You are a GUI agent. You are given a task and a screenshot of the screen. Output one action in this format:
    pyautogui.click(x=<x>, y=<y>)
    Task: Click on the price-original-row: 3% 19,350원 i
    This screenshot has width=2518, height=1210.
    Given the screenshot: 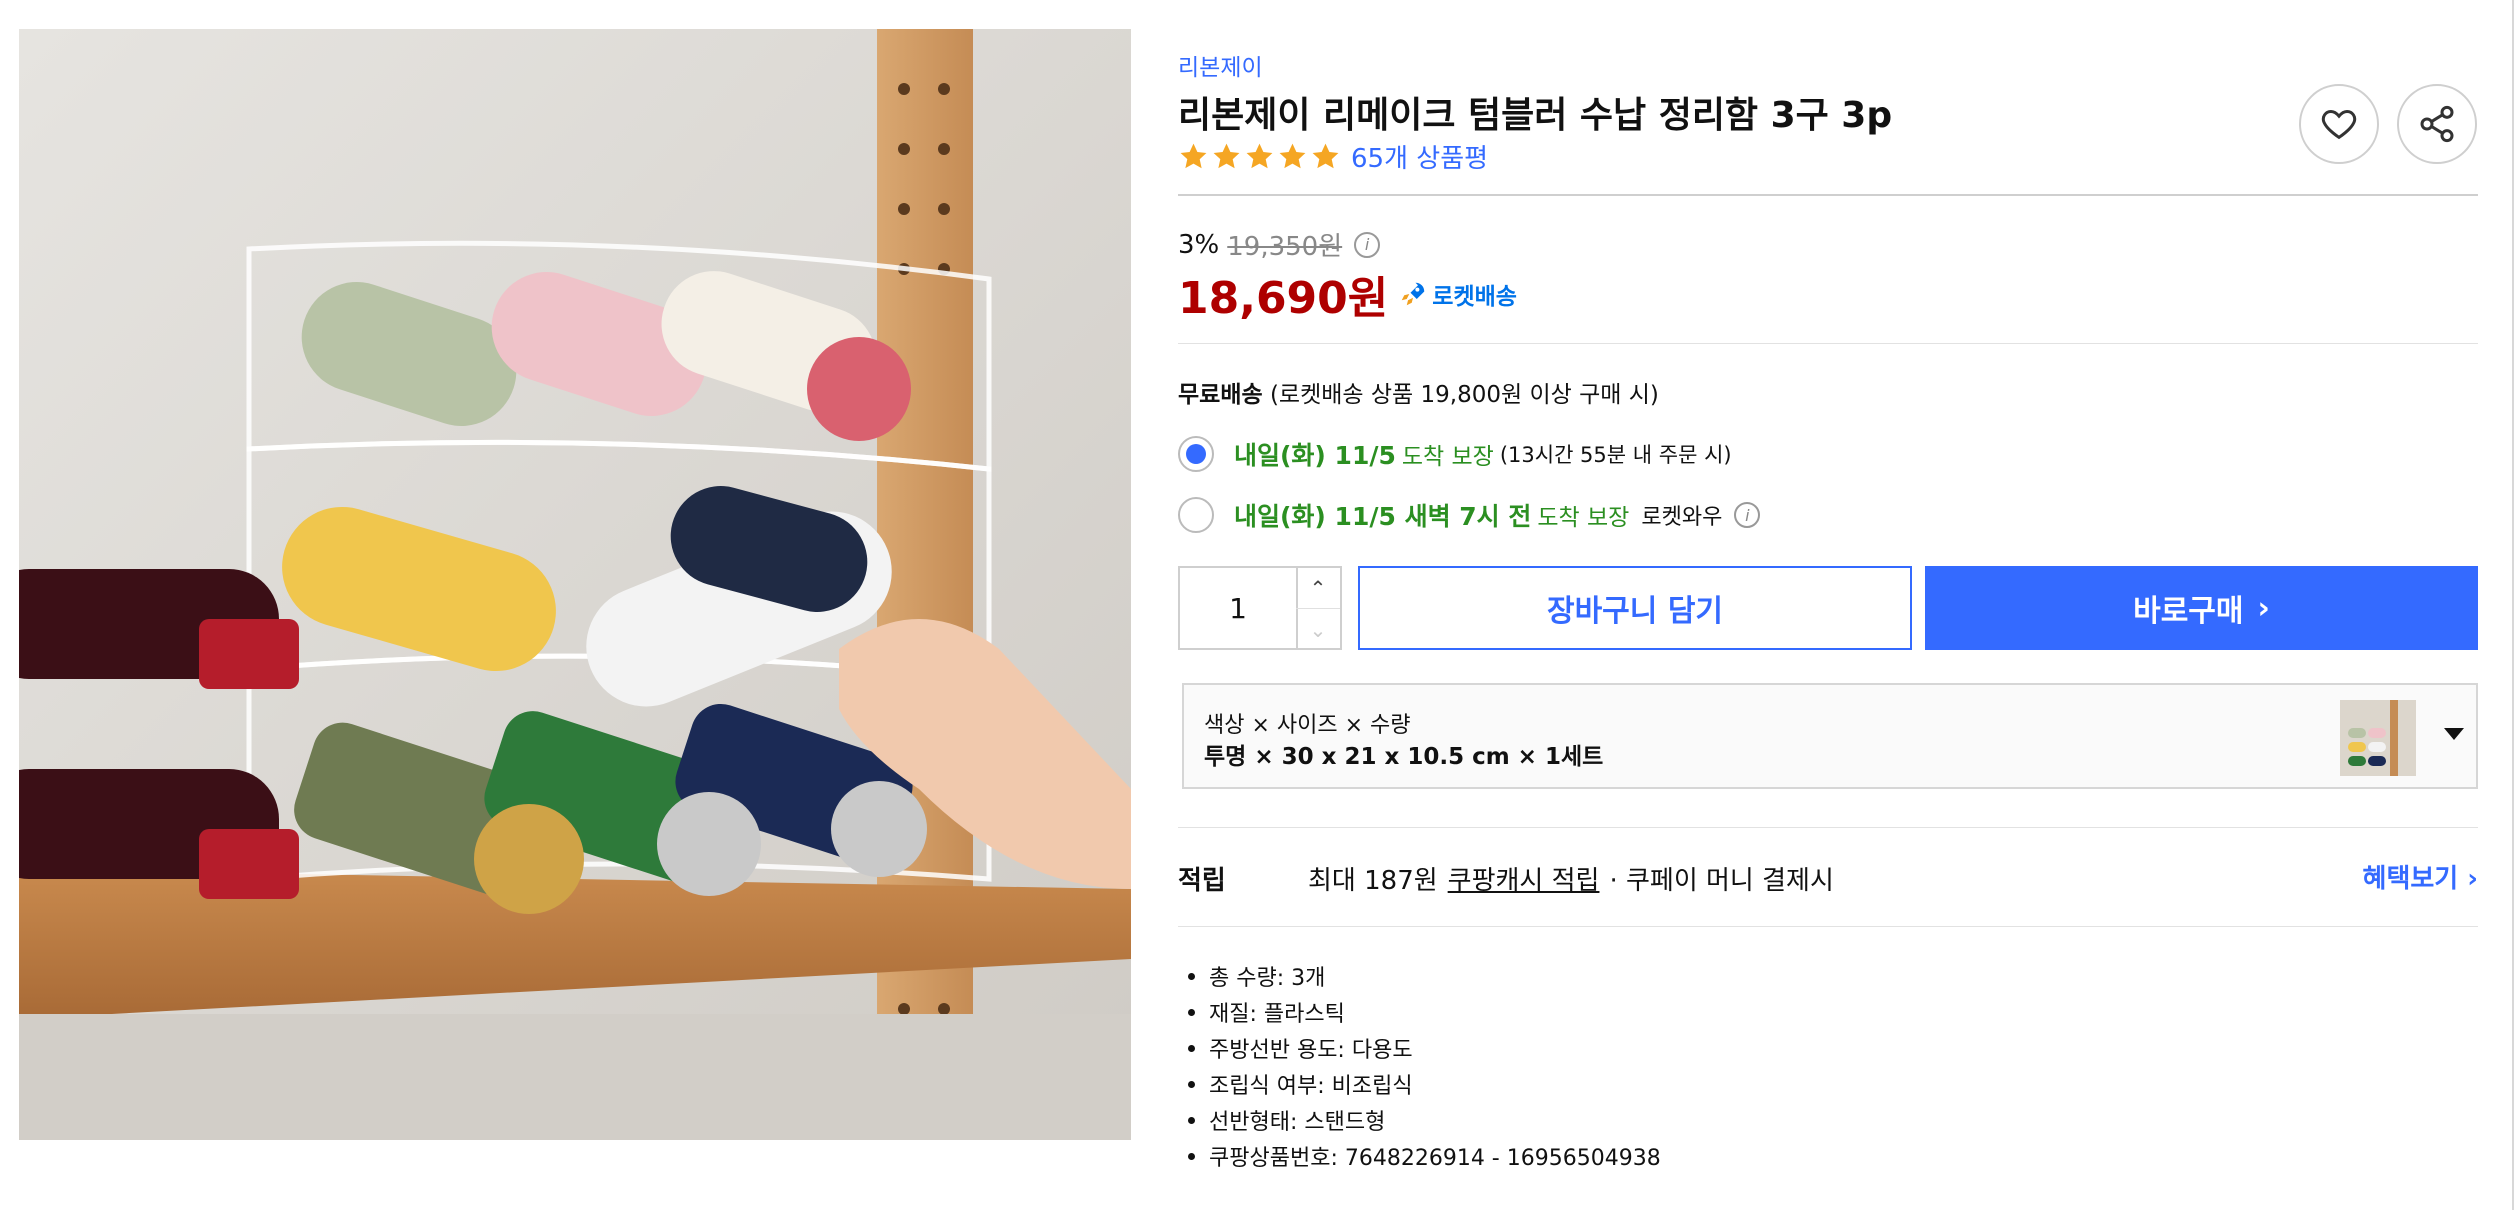 What is the action you would take?
    pyautogui.click(x=1279, y=244)
    